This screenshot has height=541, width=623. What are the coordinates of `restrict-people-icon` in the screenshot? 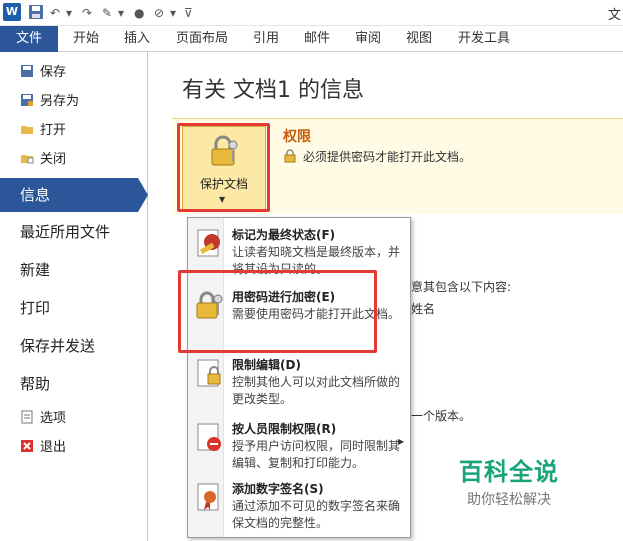 It's located at (209, 437).